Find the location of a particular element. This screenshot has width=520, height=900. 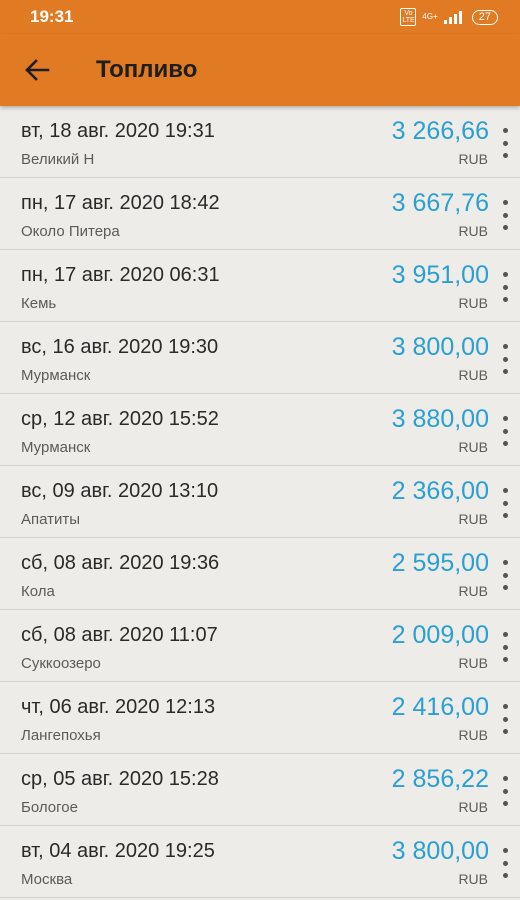

battery-icon: 27 is located at coordinates (484, 17).